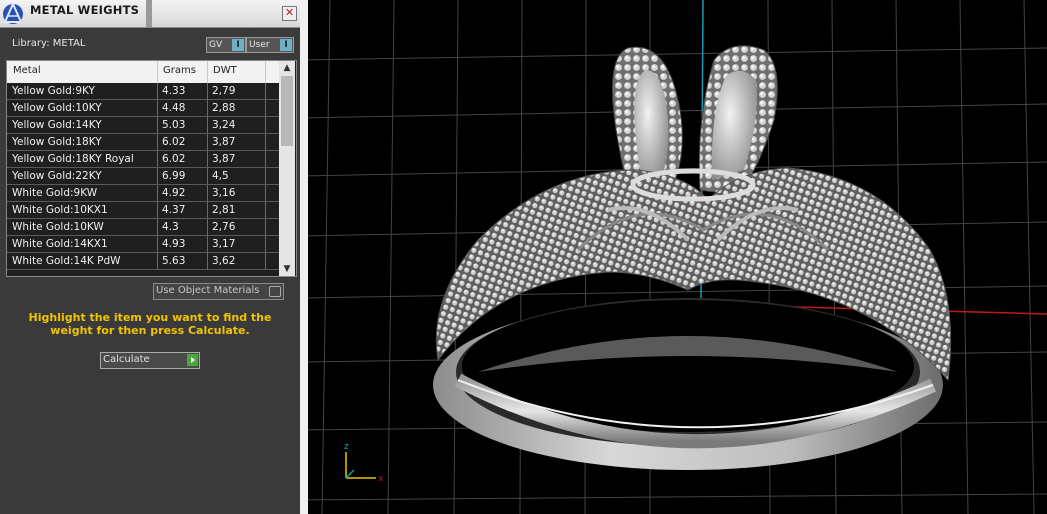 This screenshot has width=1047, height=514. I want to click on grams-cell: 4.33, so click(174, 91).